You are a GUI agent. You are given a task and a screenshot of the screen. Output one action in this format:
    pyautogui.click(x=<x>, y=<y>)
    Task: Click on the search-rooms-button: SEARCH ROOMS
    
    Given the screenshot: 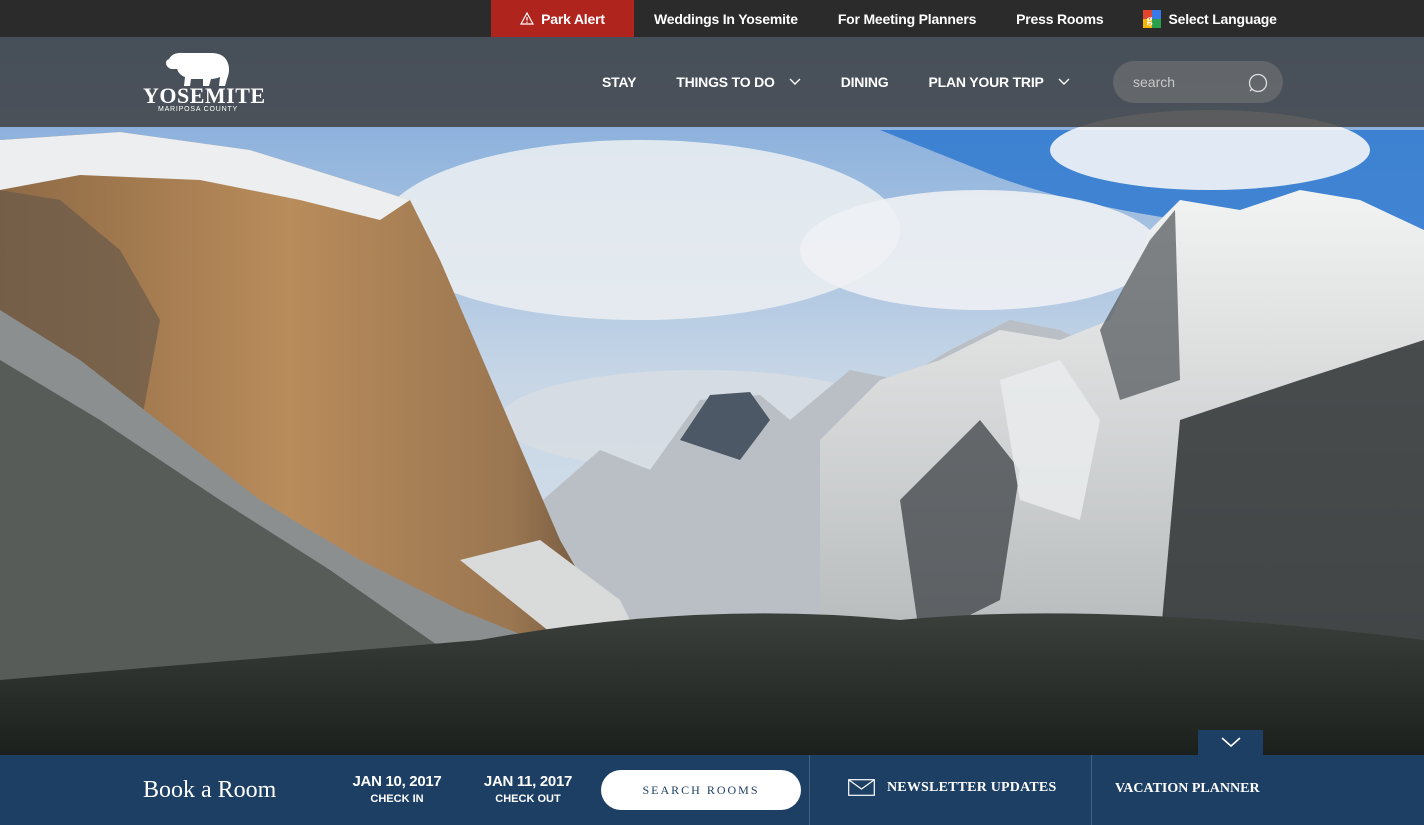 What is the action you would take?
    pyautogui.click(x=701, y=790)
    